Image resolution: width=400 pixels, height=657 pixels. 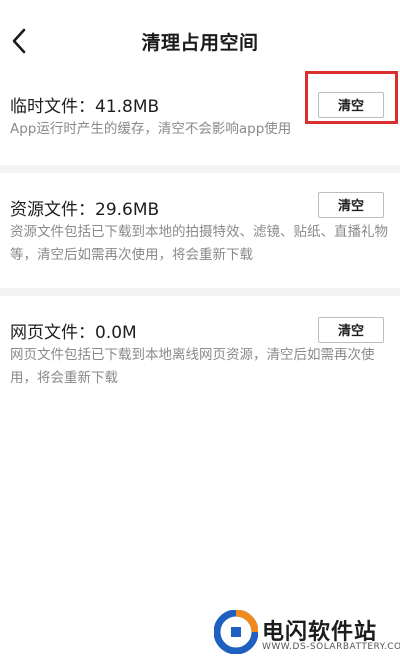 I want to click on web-files-size-label: 网页文件：0.0M, so click(x=73, y=333).